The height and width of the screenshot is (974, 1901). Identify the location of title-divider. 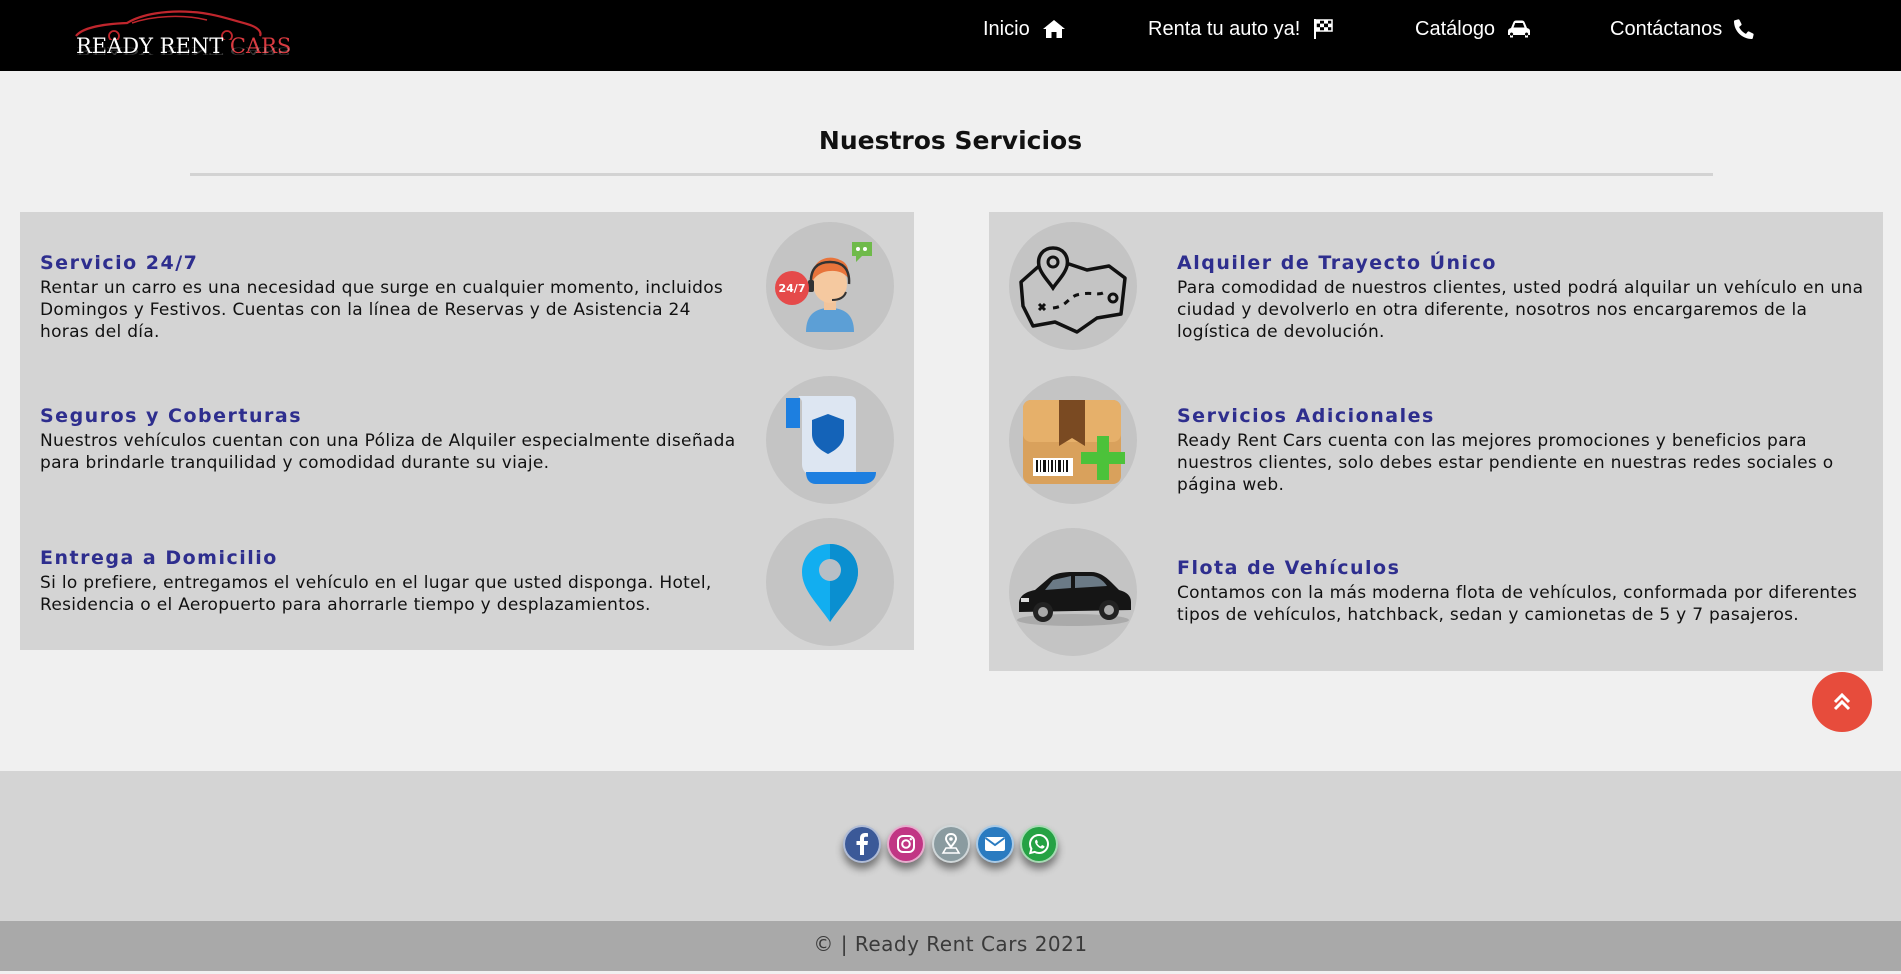
(951, 174).